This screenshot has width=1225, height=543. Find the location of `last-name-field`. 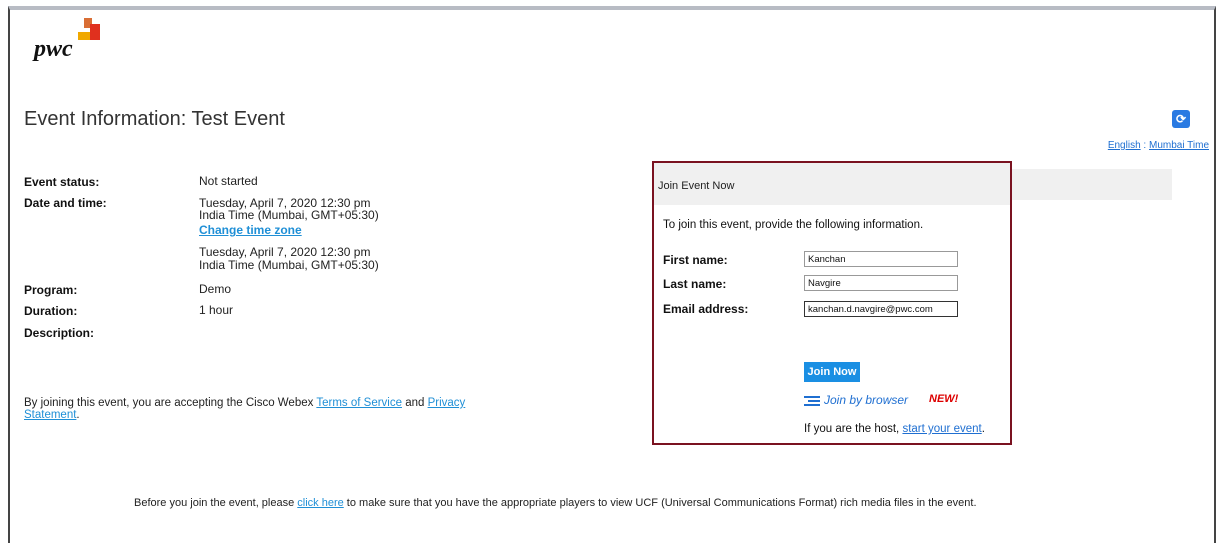

last-name-field is located at coordinates (881, 283).